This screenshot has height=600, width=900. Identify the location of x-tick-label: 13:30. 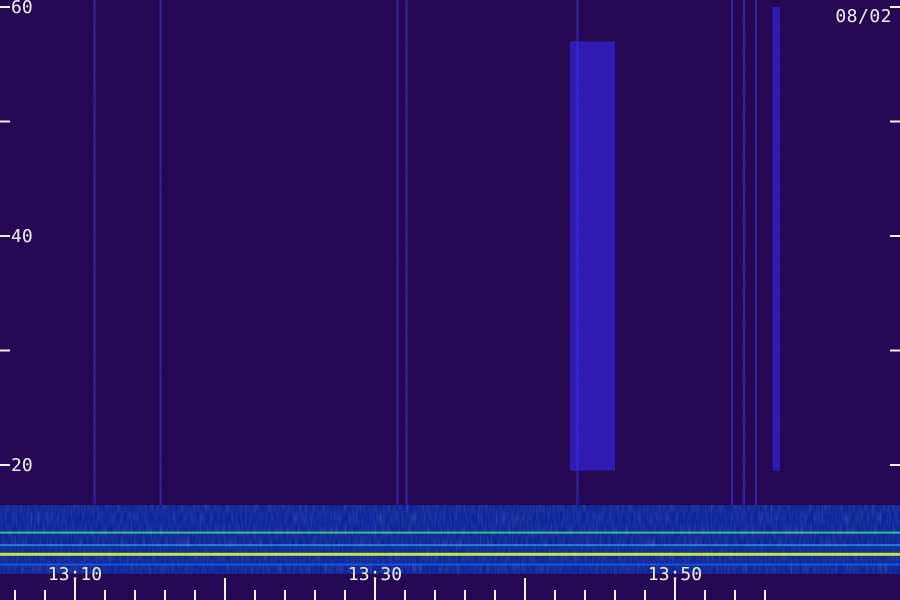
(375, 574).